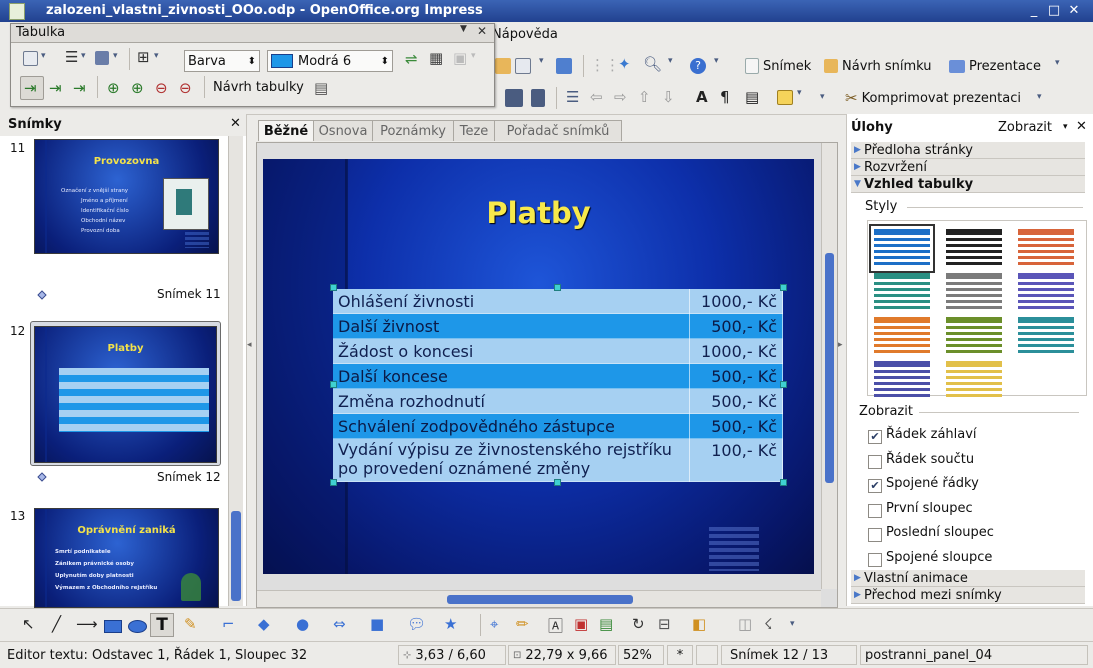 Image resolution: width=1093 pixels, height=668 pixels. Describe the element at coordinates (995, 66) in the screenshot. I see `presentation-button: Prezentace` at that location.